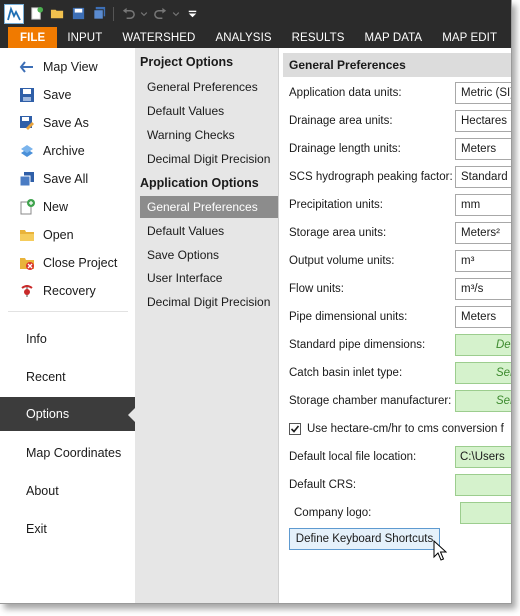  Describe the element at coordinates (338, 233) in the screenshot. I see `row-label: Storage area units:` at that location.